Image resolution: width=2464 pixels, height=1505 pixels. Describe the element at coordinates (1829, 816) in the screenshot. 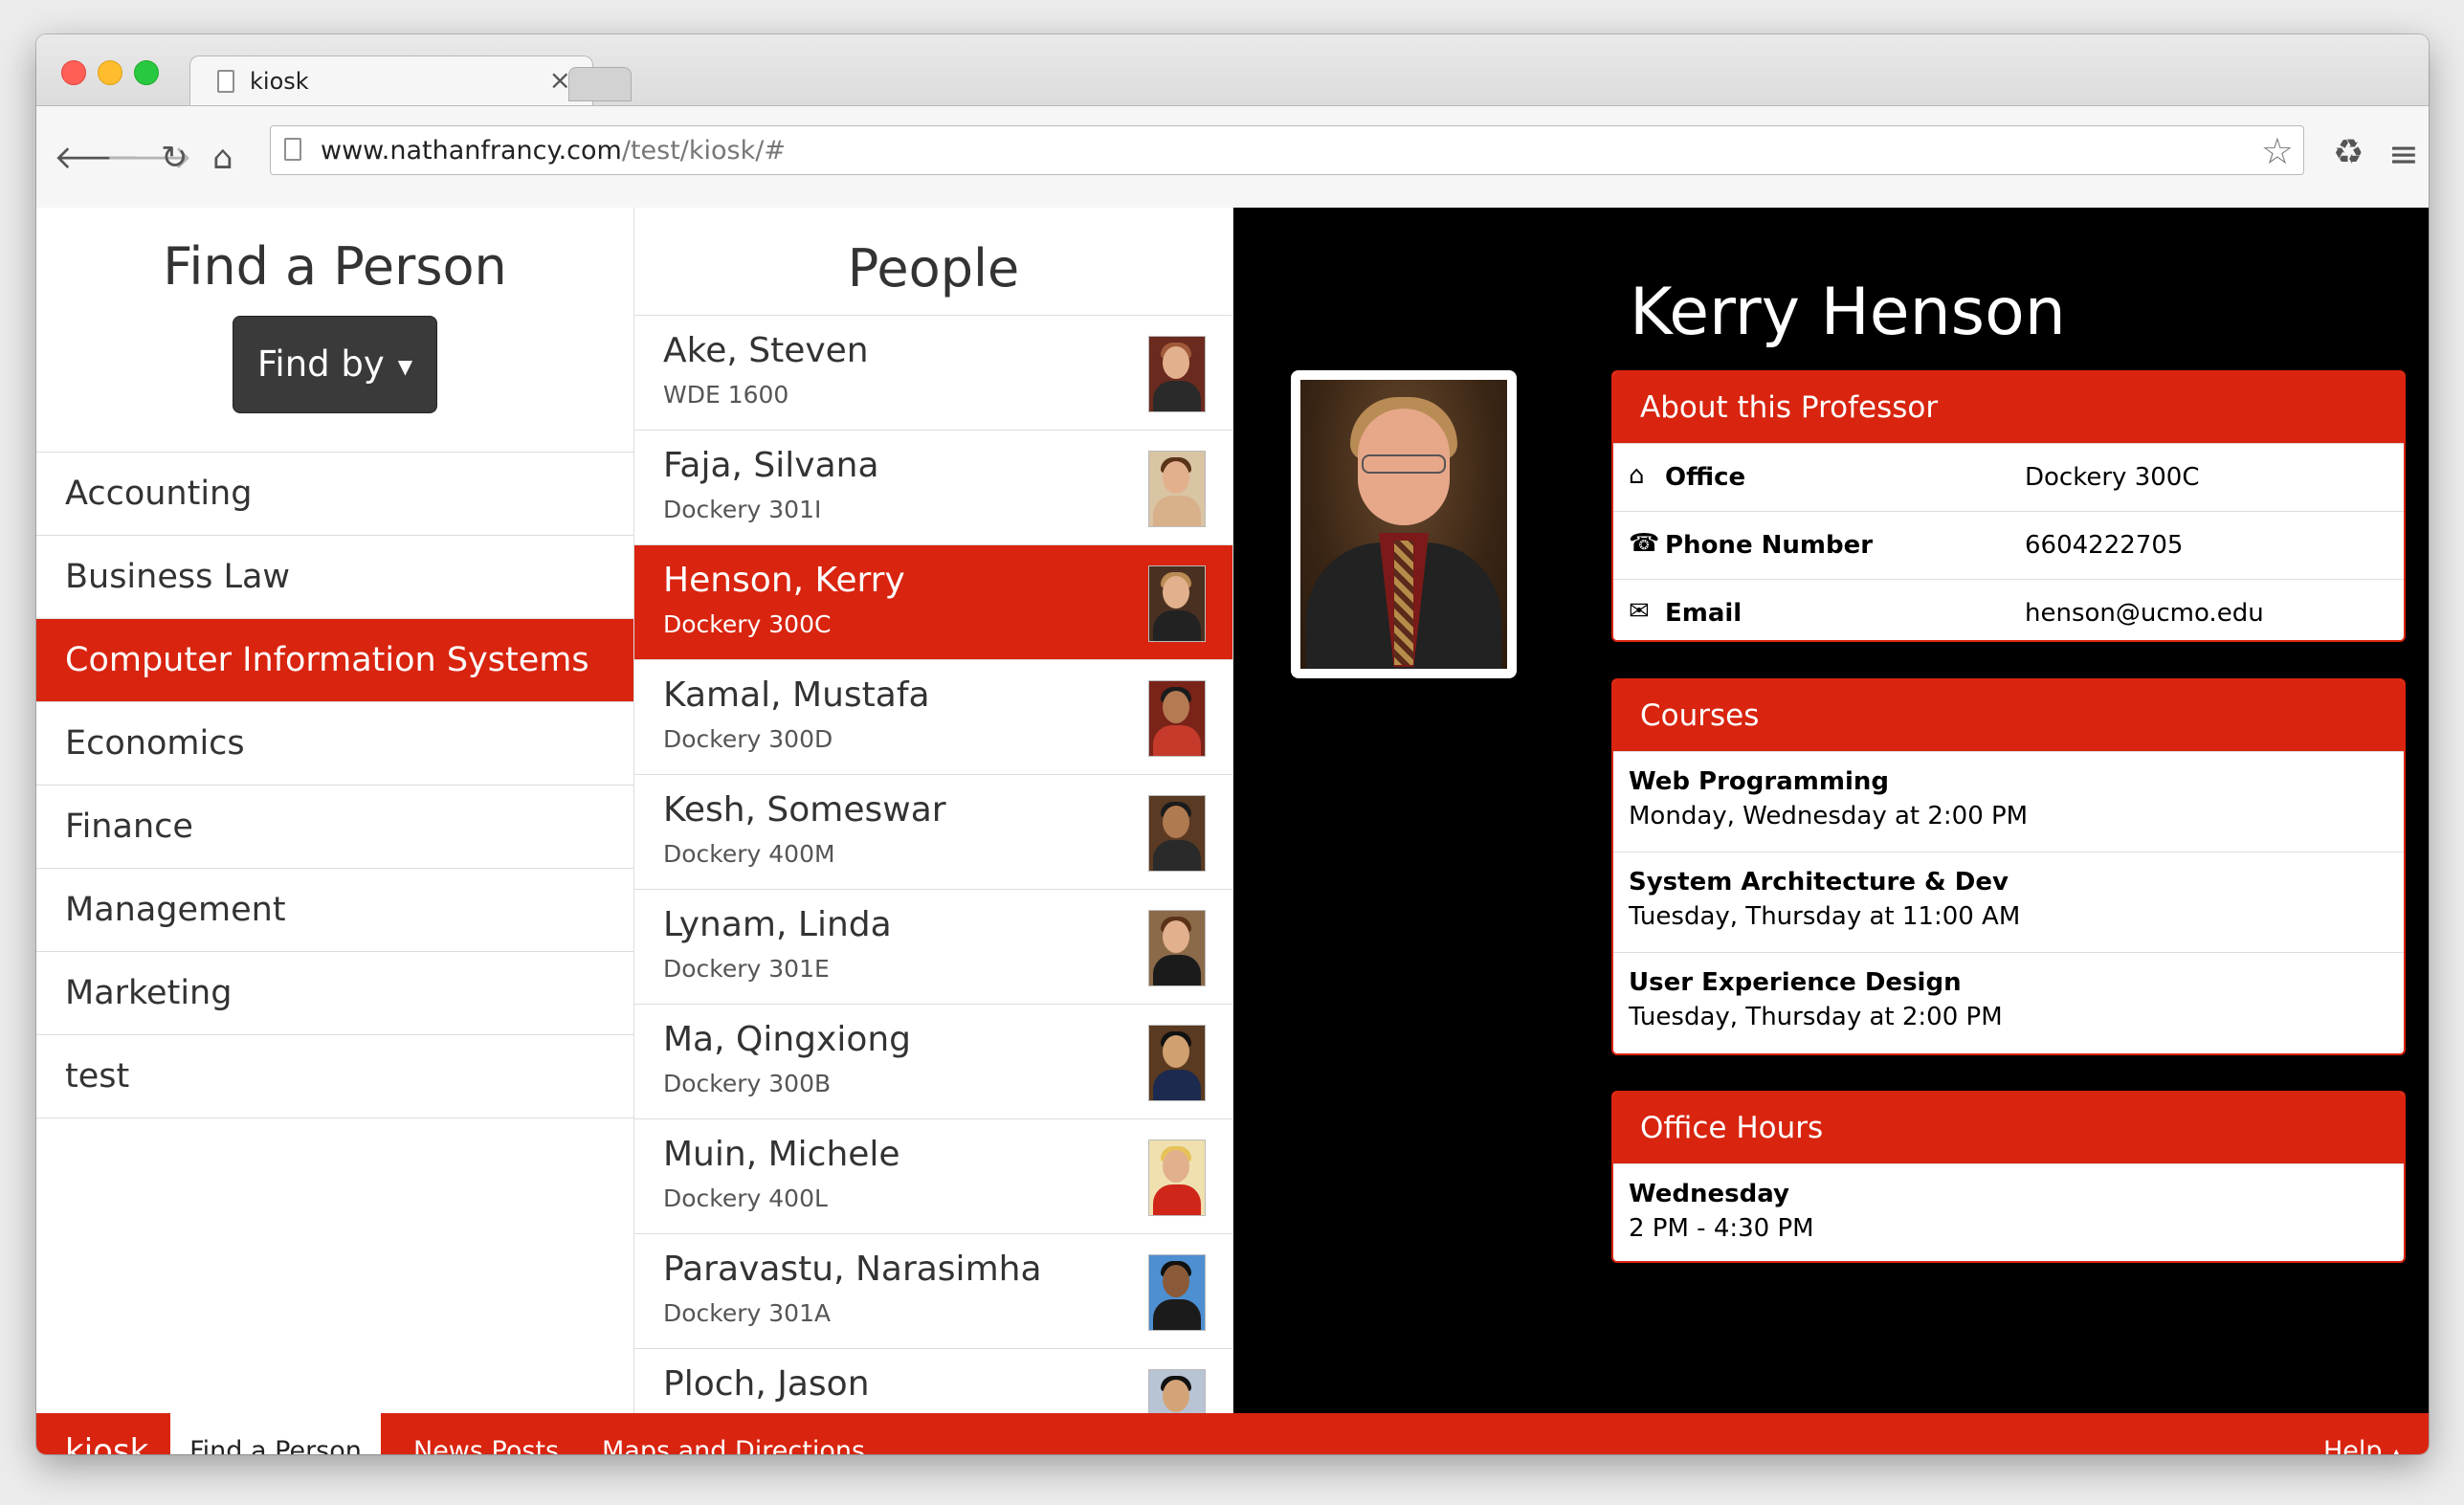

I see `course-schedule: Monday, Wednesday at 2:00 PM` at that location.